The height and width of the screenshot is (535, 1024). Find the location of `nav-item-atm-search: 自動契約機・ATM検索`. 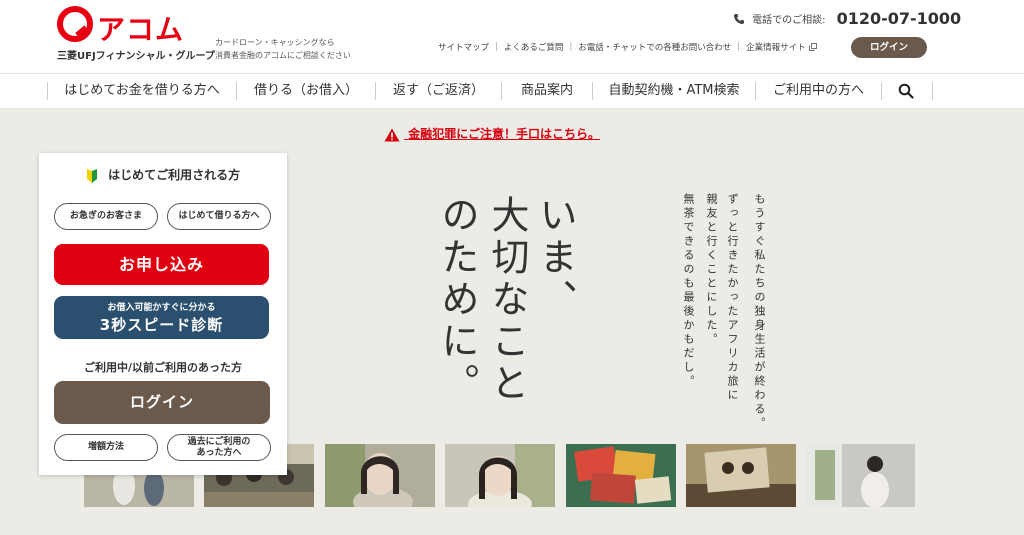

nav-item-atm-search: 自動契約機・ATM検索 is located at coordinates (674, 91).